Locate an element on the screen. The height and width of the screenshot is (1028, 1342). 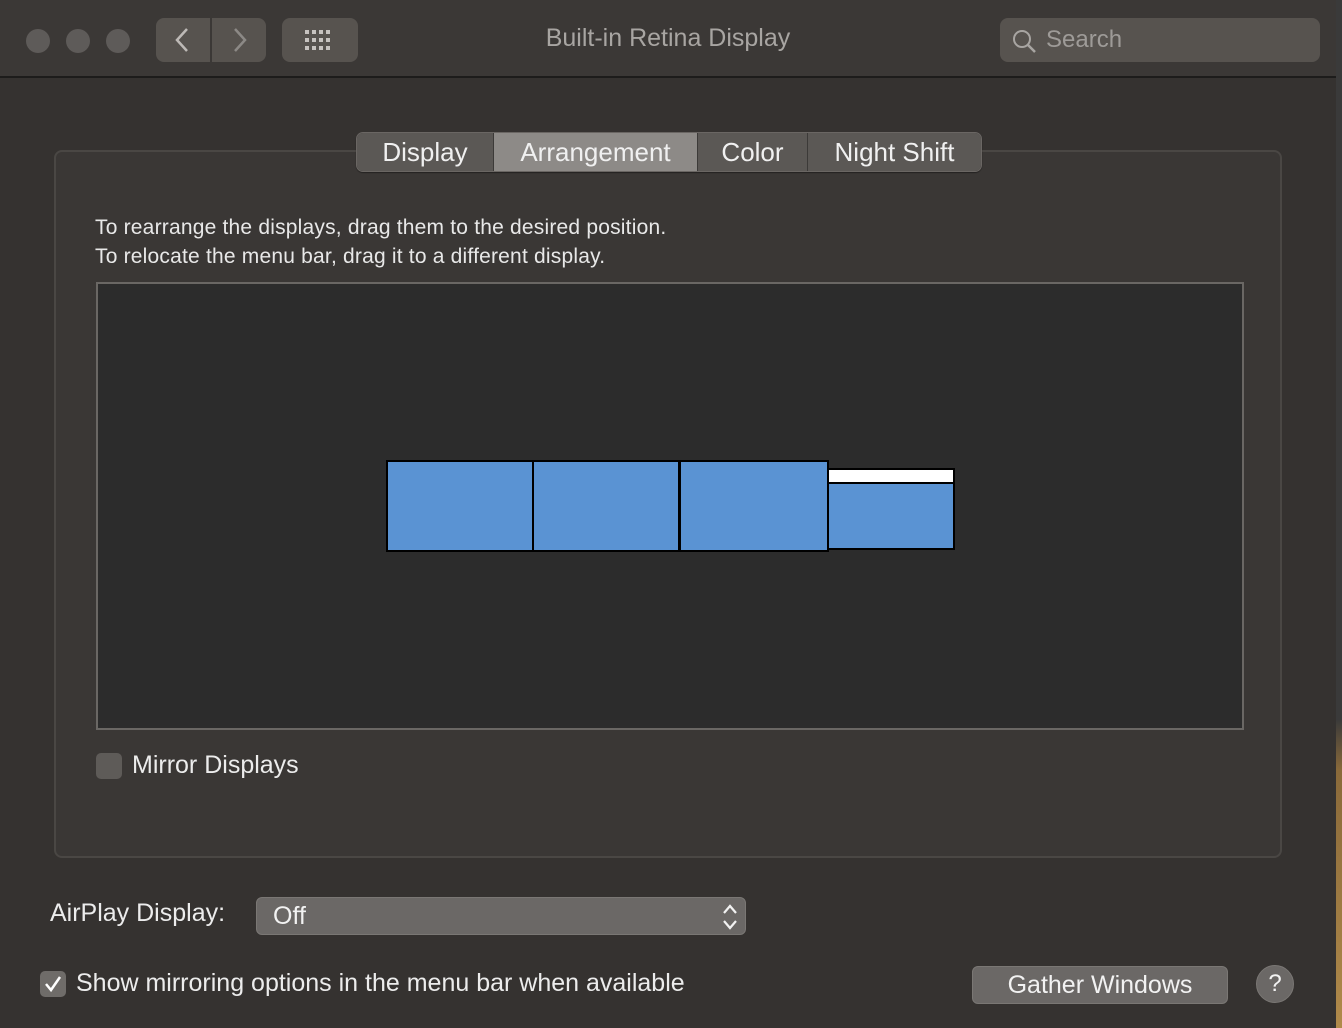
forward-button is located at coordinates (238, 40).